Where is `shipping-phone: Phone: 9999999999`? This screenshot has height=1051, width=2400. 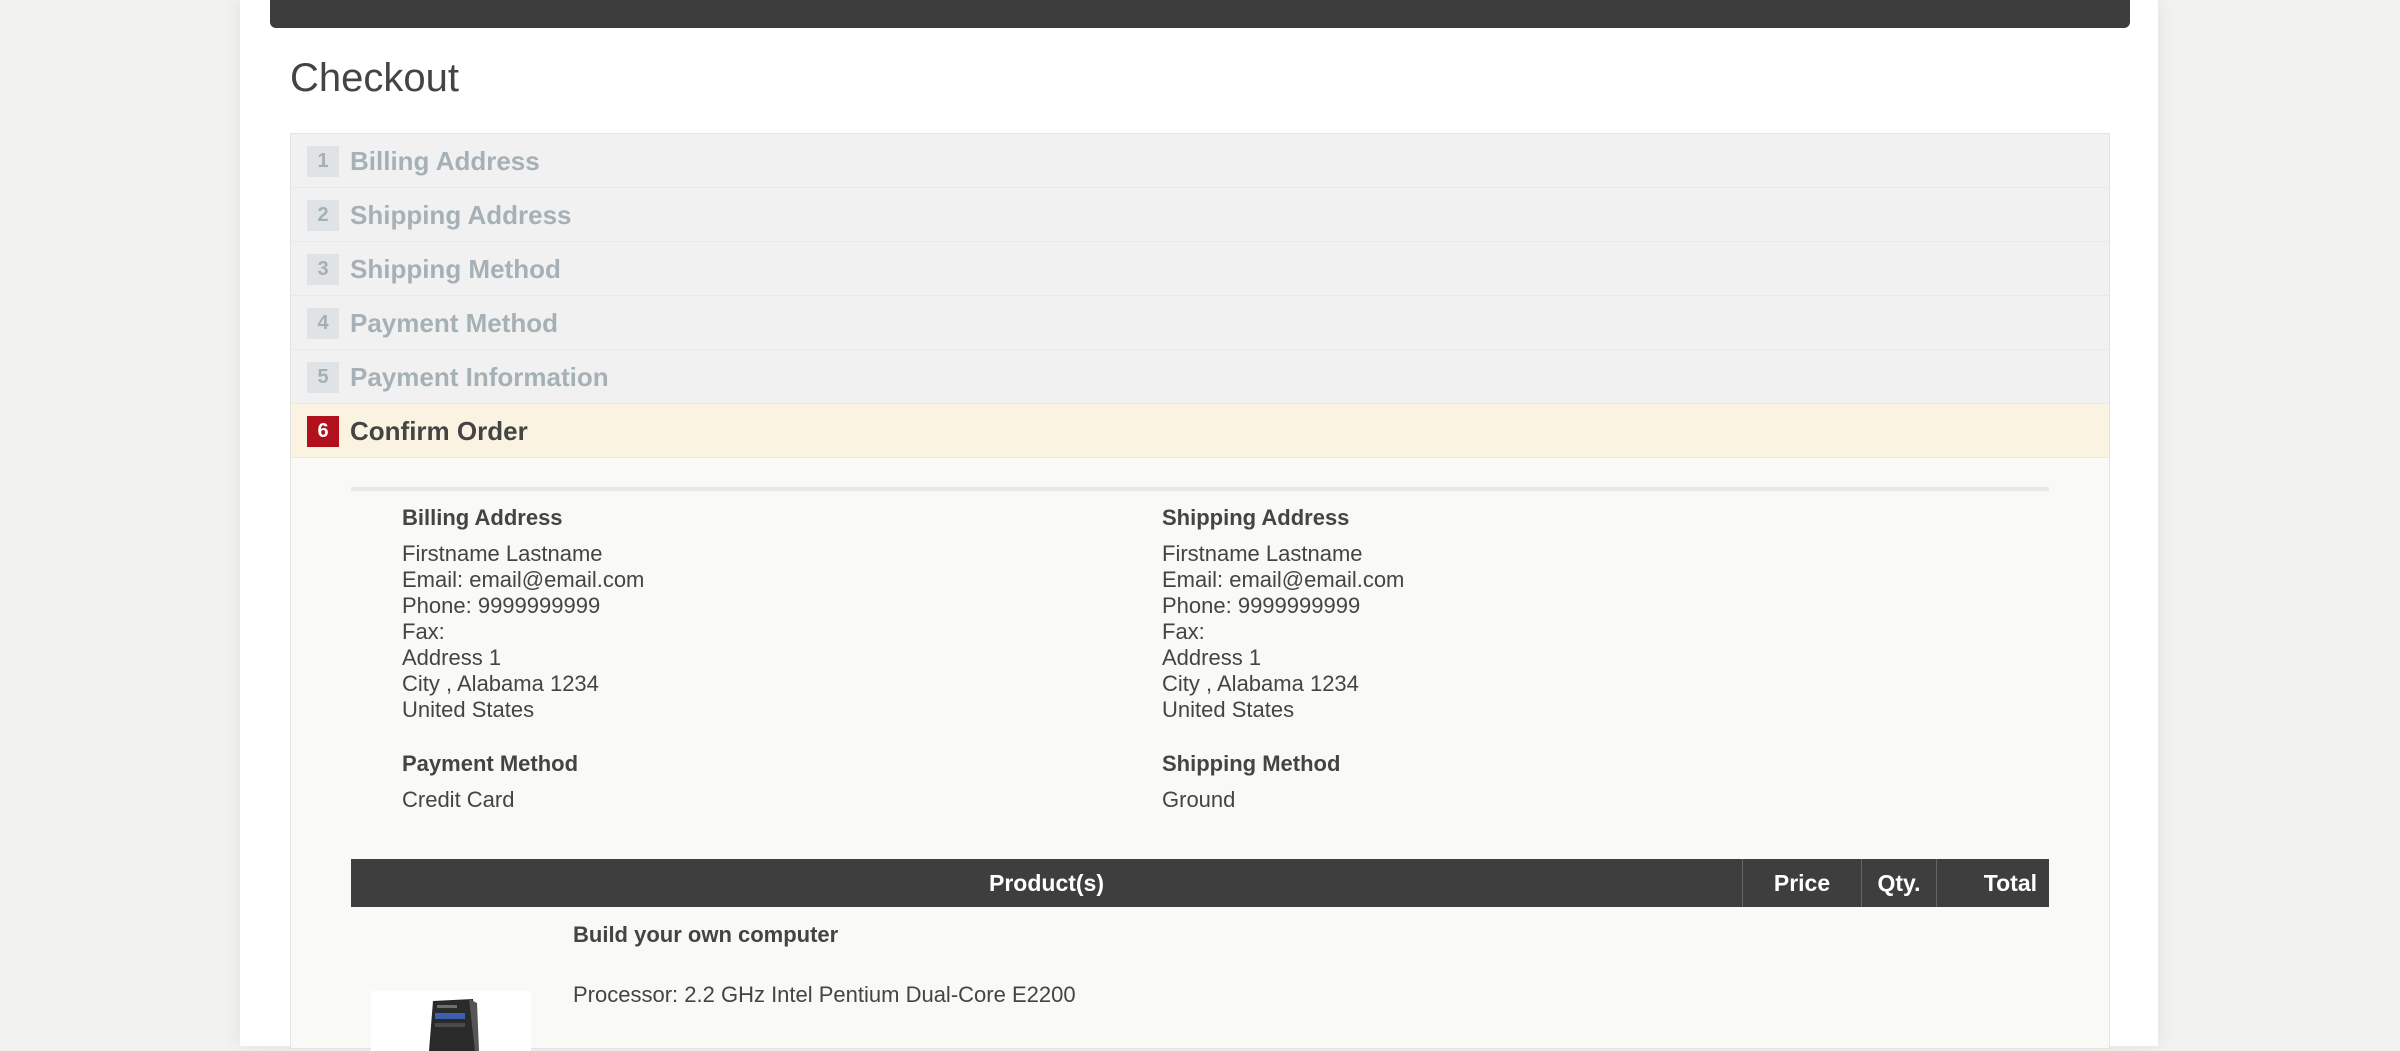 shipping-phone: Phone: 9999999999 is located at coordinates (1261, 605).